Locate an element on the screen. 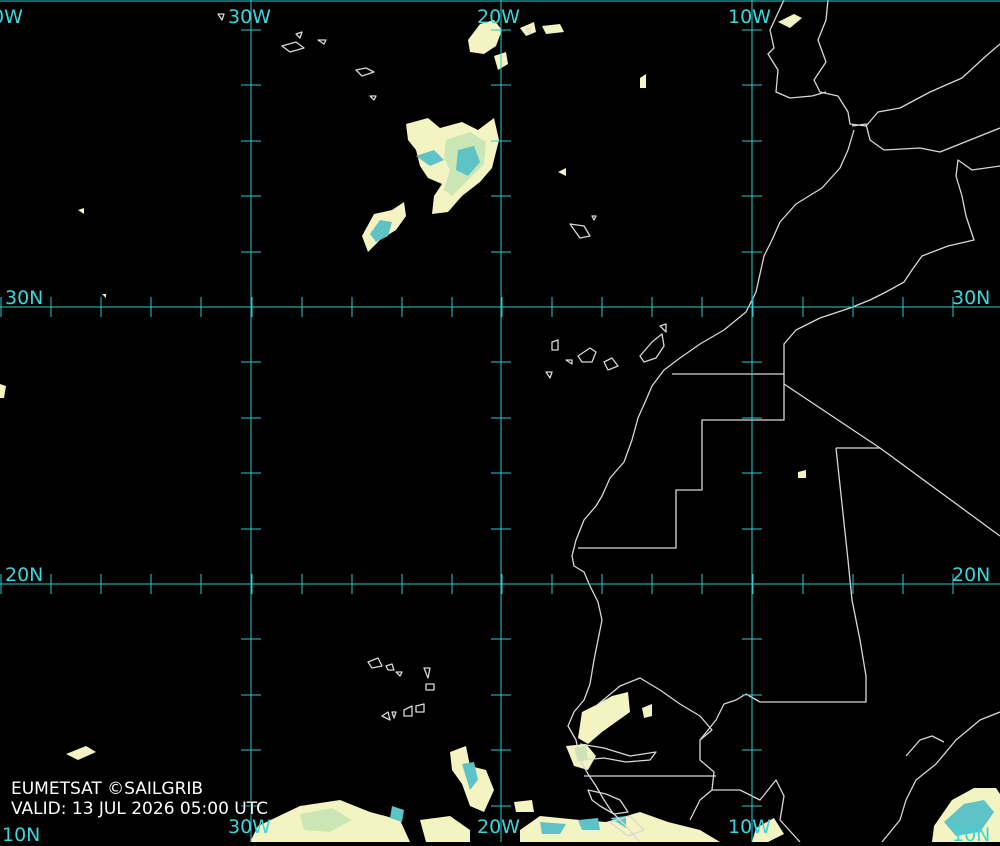 This screenshot has height=846, width=1000. lat-label-20n-left: 20N is located at coordinates (24, 575).